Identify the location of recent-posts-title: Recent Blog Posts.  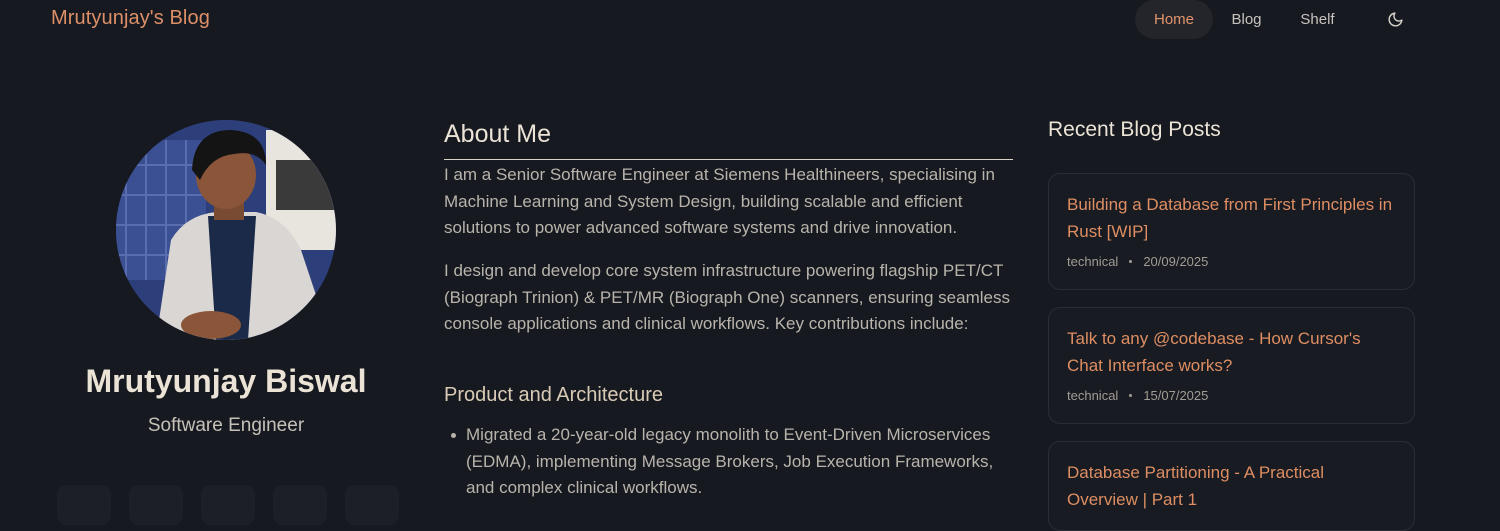
(1134, 129).